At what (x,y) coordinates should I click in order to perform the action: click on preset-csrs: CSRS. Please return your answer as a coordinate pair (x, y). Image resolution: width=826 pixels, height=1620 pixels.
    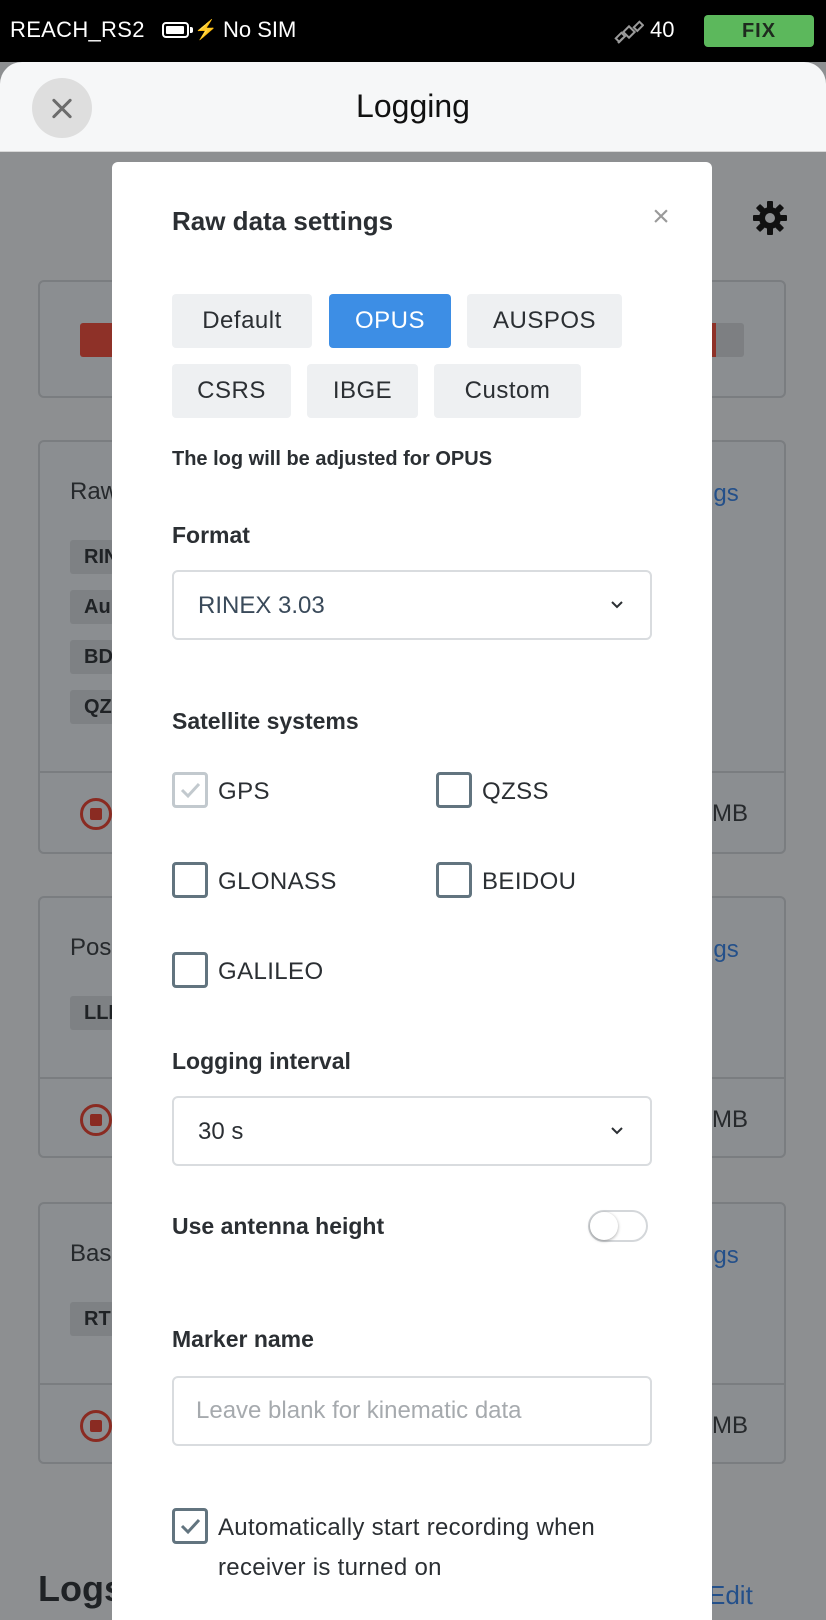
    Looking at the image, I should click on (231, 391).